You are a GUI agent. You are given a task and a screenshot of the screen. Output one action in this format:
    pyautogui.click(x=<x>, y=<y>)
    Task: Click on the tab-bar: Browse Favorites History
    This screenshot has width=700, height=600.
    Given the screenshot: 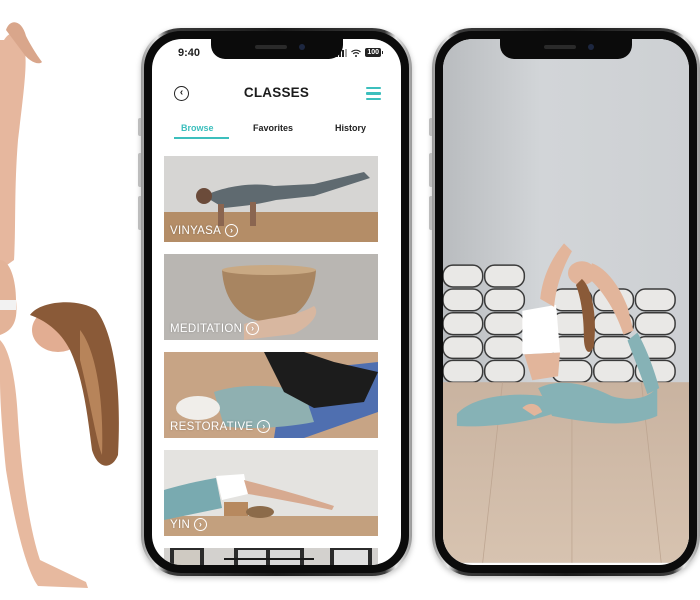 What is the action you would take?
    pyautogui.click(x=276, y=134)
    